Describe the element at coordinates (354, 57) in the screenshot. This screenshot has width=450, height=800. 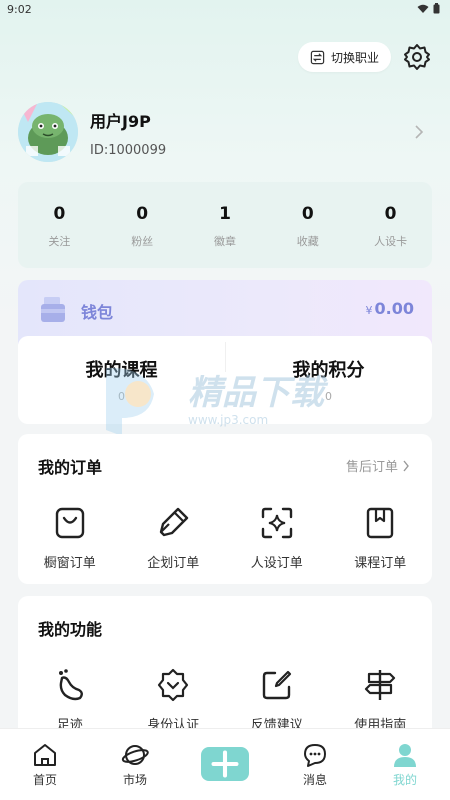
I see `switch-role-label: 切换职业` at that location.